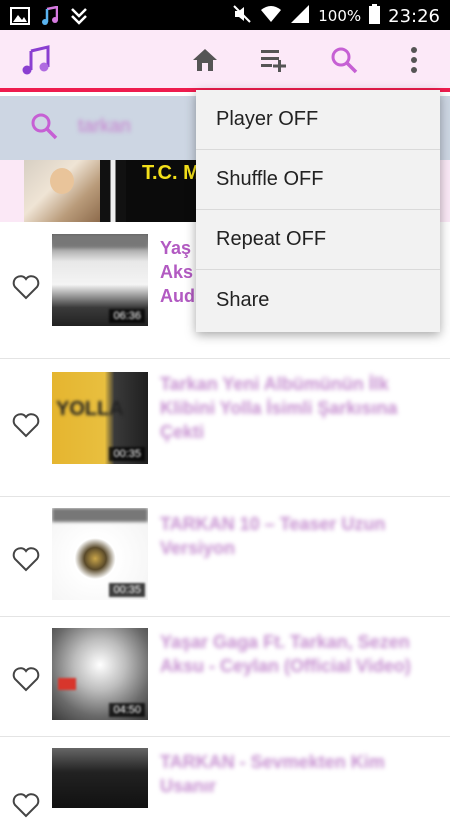  What do you see at coordinates (100, 674) in the screenshot?
I see `video-thumbnail: 04:50` at bounding box center [100, 674].